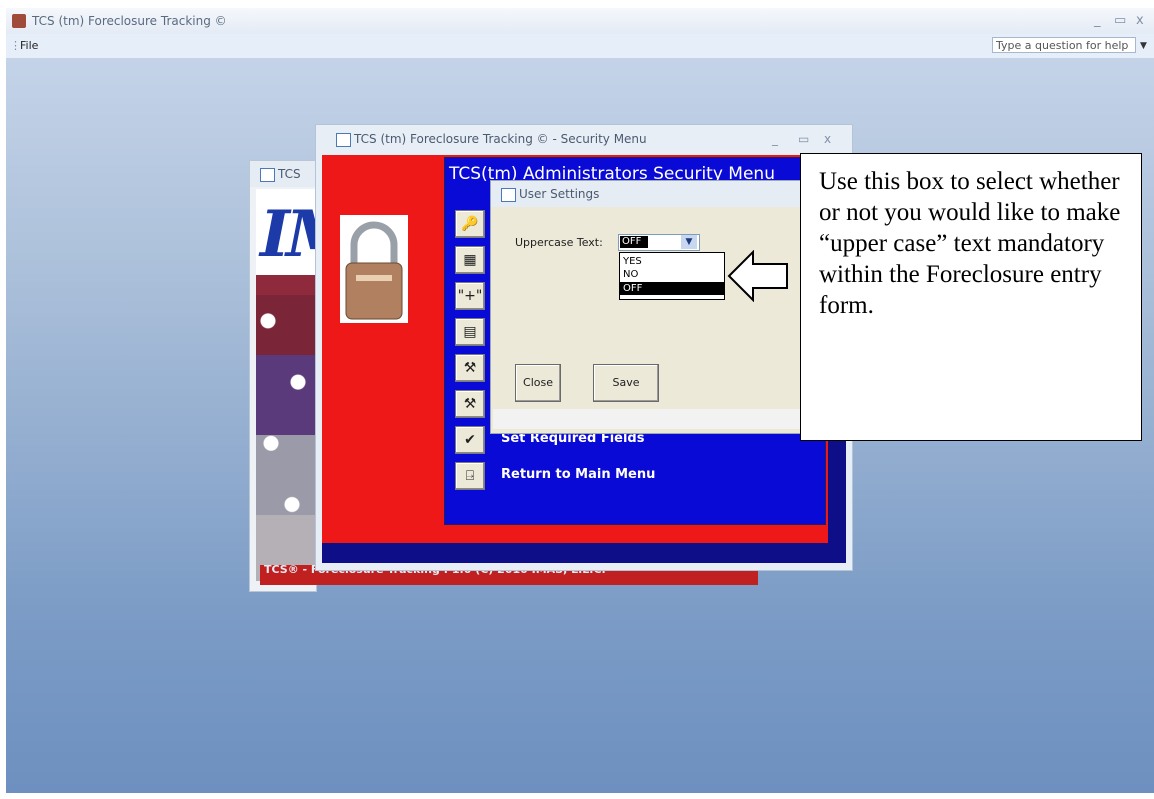  I want to click on help-search-input: Type a question for help, so click(1064, 45).